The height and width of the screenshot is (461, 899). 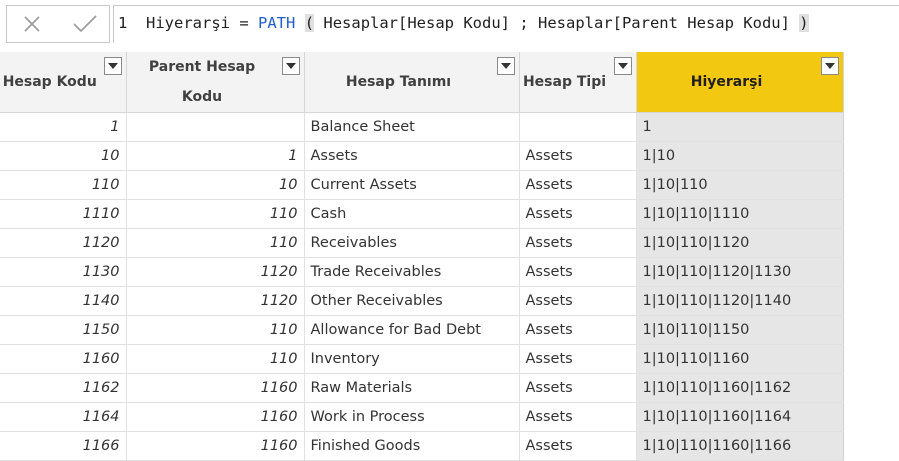 I want to click on cell-hiyerarsi: 1|10|110|1160|1164, so click(x=740, y=417).